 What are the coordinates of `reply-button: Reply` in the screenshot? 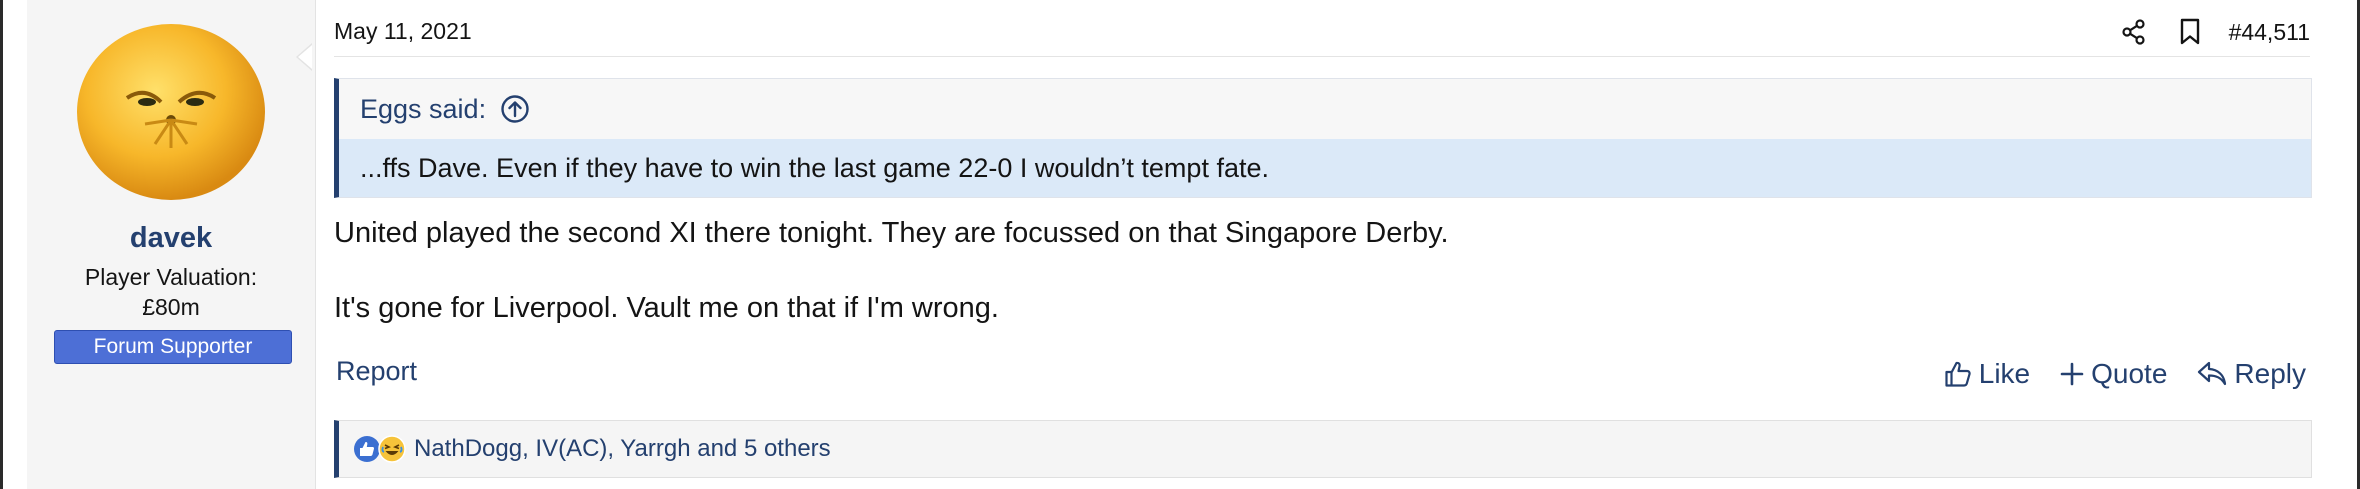 It's located at (2251, 374).